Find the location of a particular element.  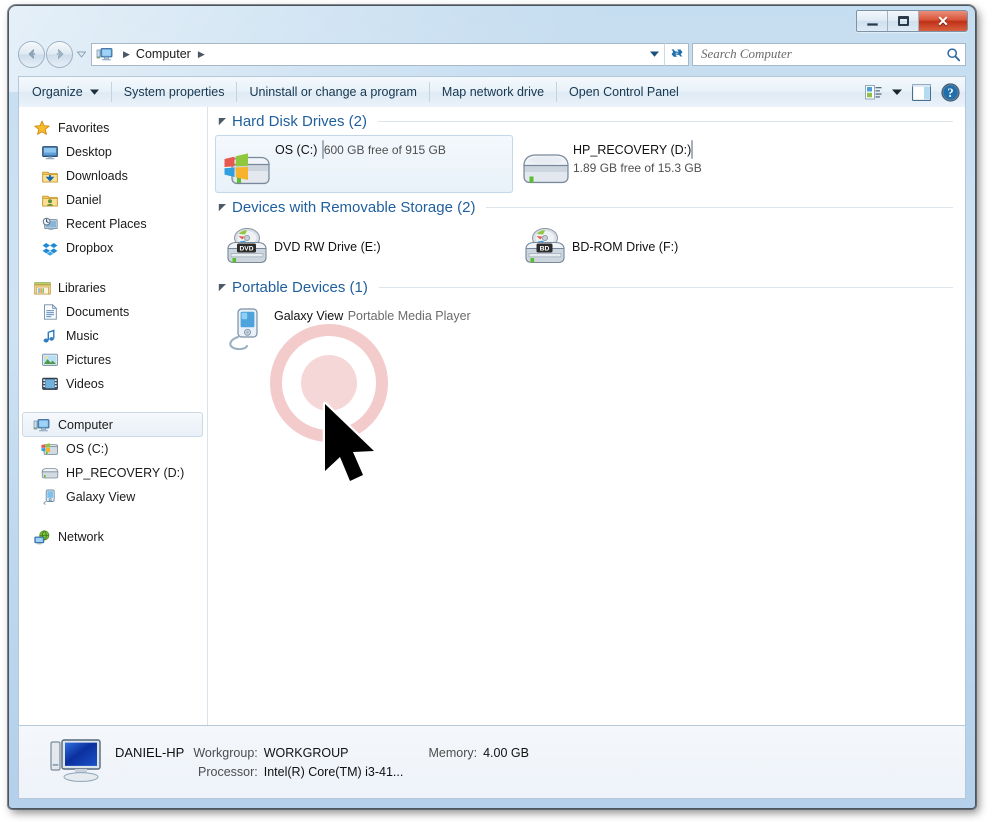

maximize-button is located at coordinates (903, 21).